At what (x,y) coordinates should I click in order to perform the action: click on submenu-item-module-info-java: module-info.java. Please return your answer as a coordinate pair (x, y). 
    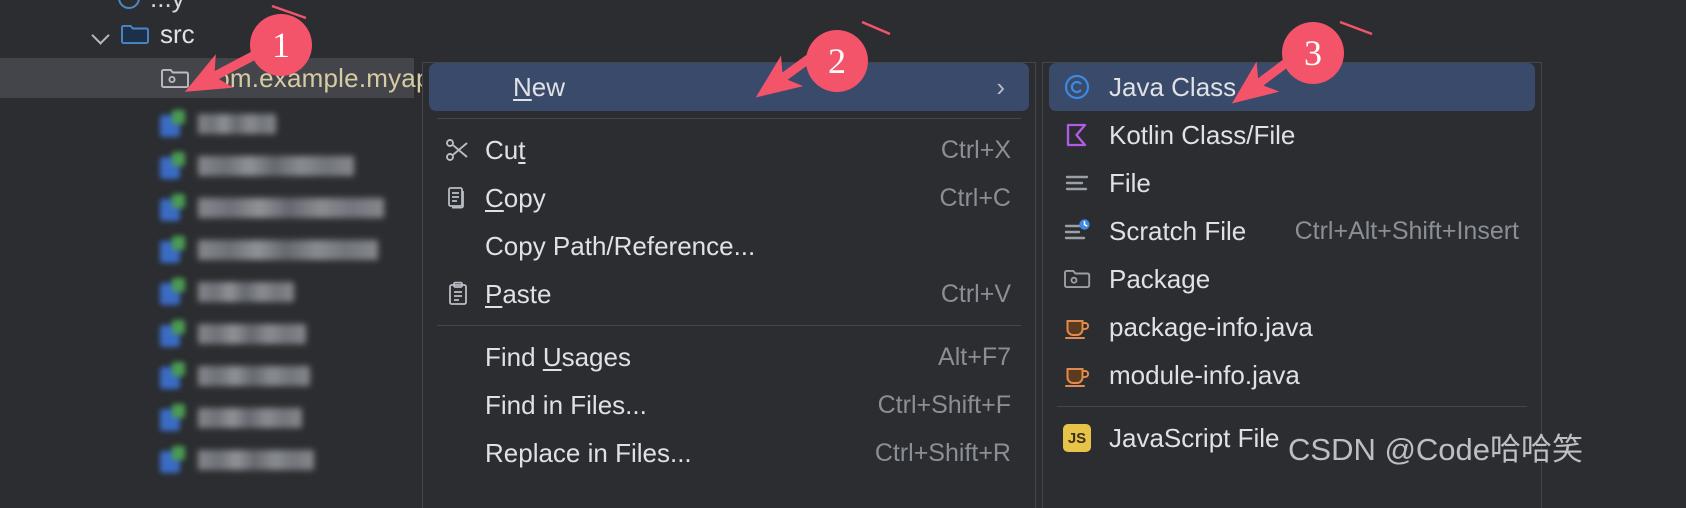
    Looking at the image, I should click on (1292, 375).